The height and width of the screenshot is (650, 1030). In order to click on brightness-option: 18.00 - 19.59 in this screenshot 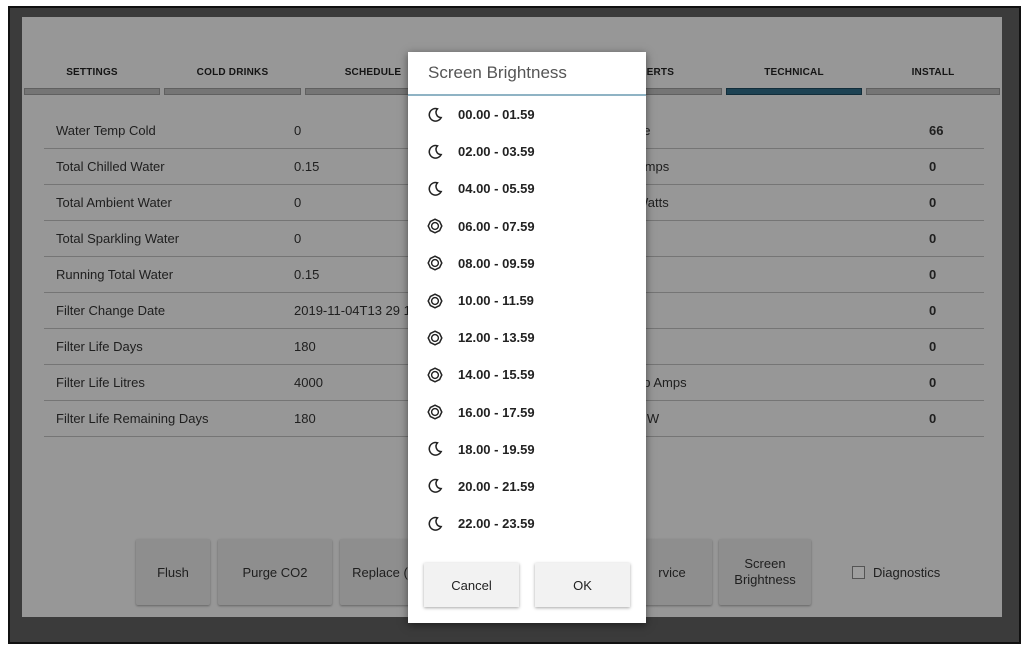, I will do `click(527, 449)`.